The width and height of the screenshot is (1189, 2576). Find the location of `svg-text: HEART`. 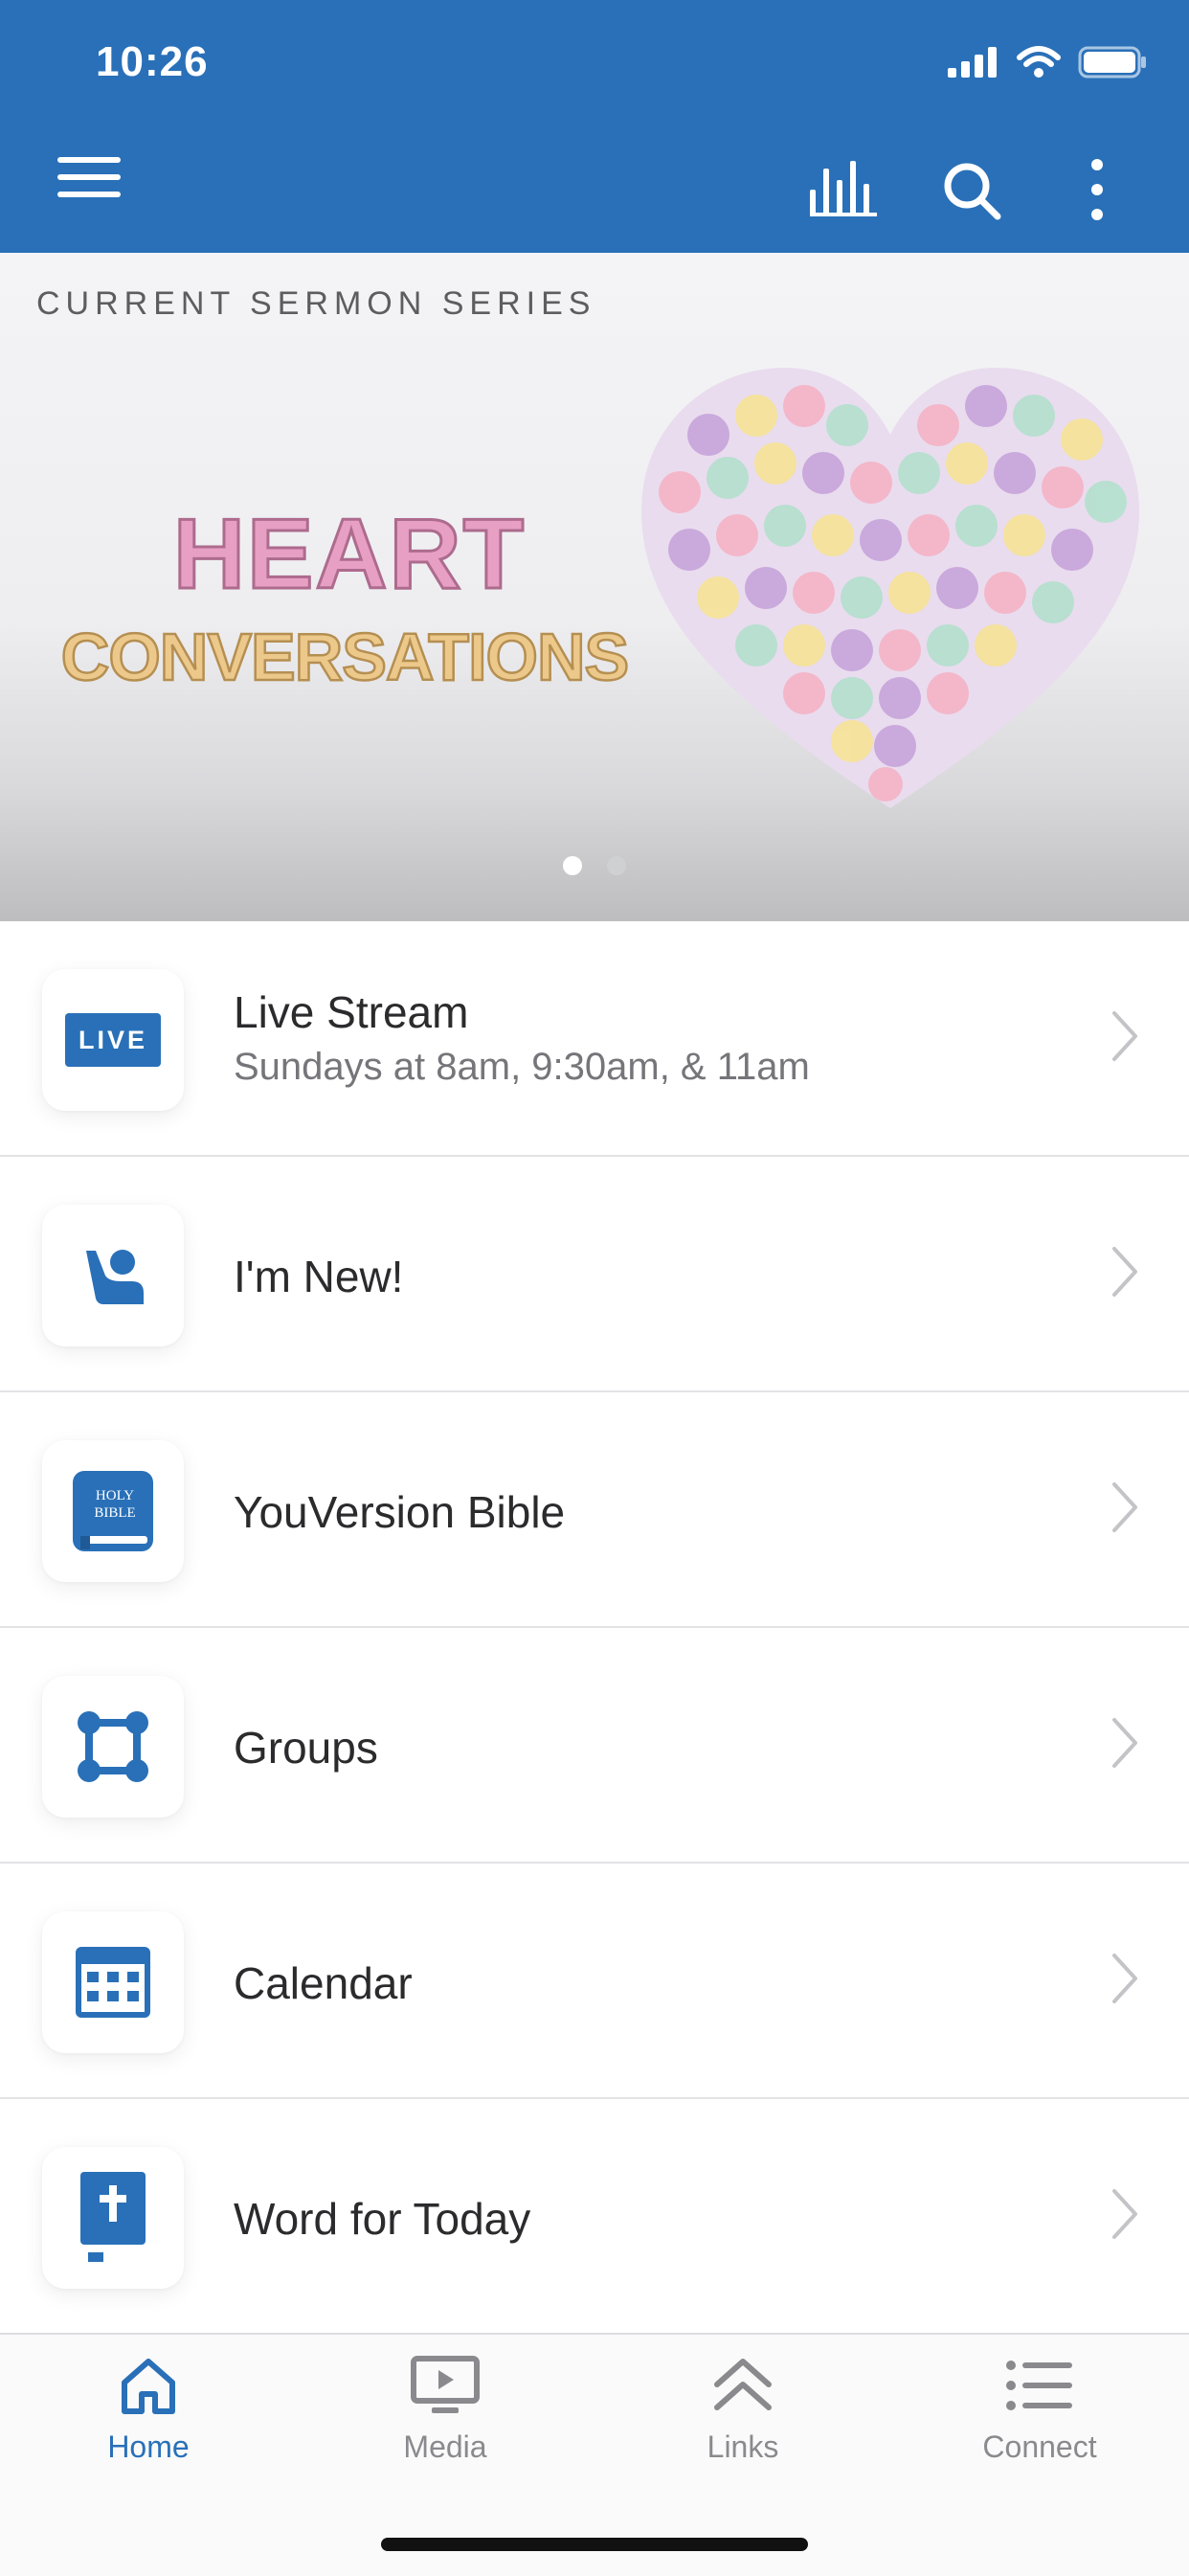

svg-text: HEART is located at coordinates (349, 554).